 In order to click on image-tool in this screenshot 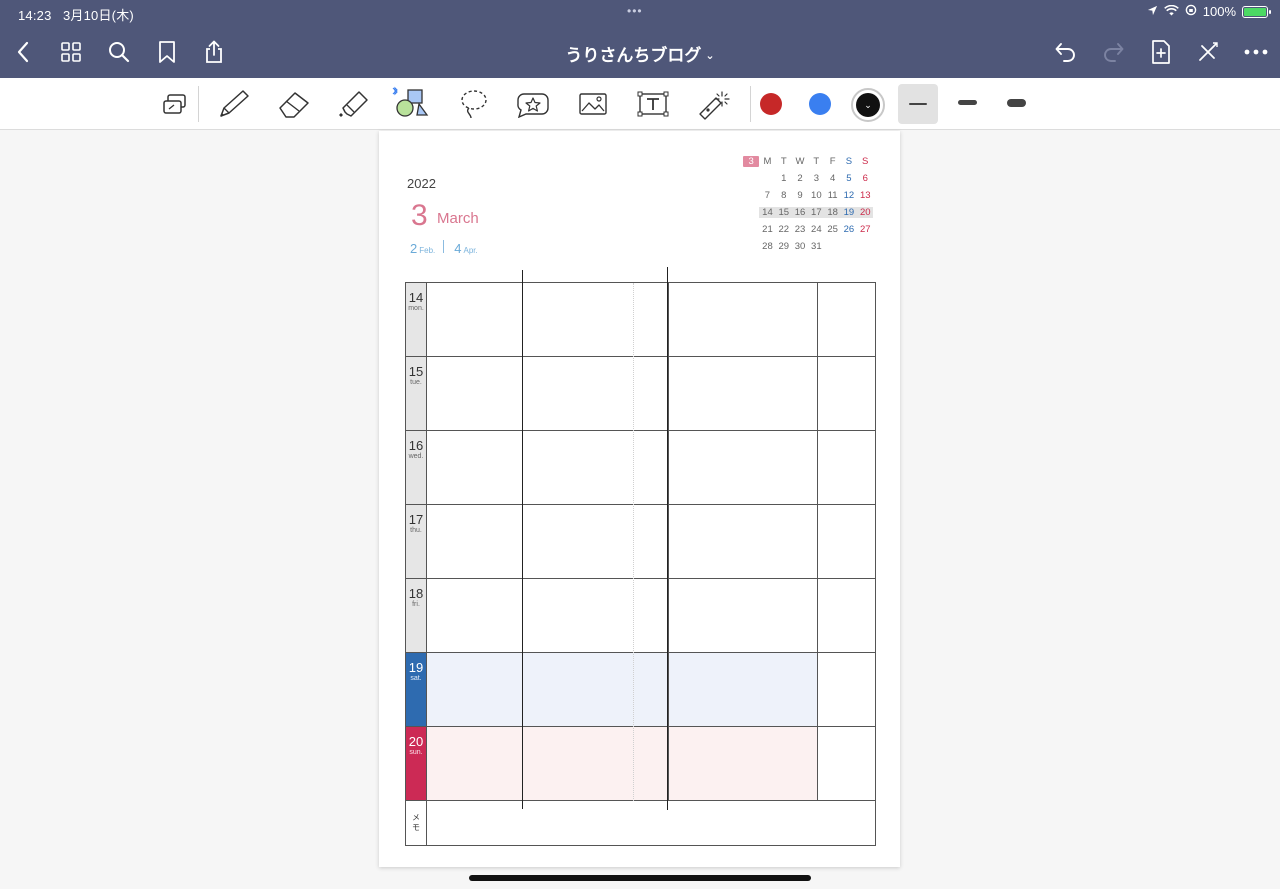, I will do `click(593, 104)`.